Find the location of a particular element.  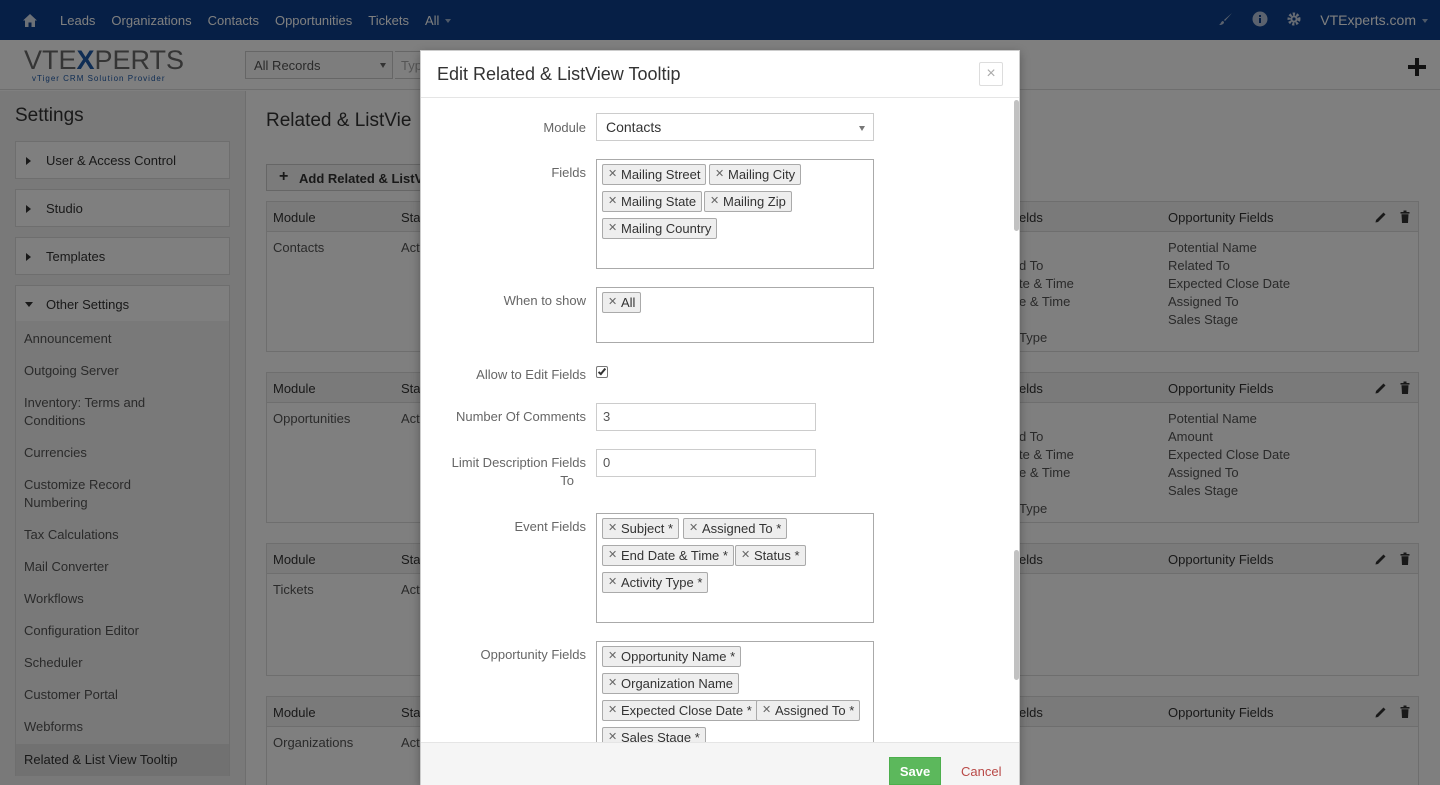

label-limit-line2: To is located at coordinates (567, 480).